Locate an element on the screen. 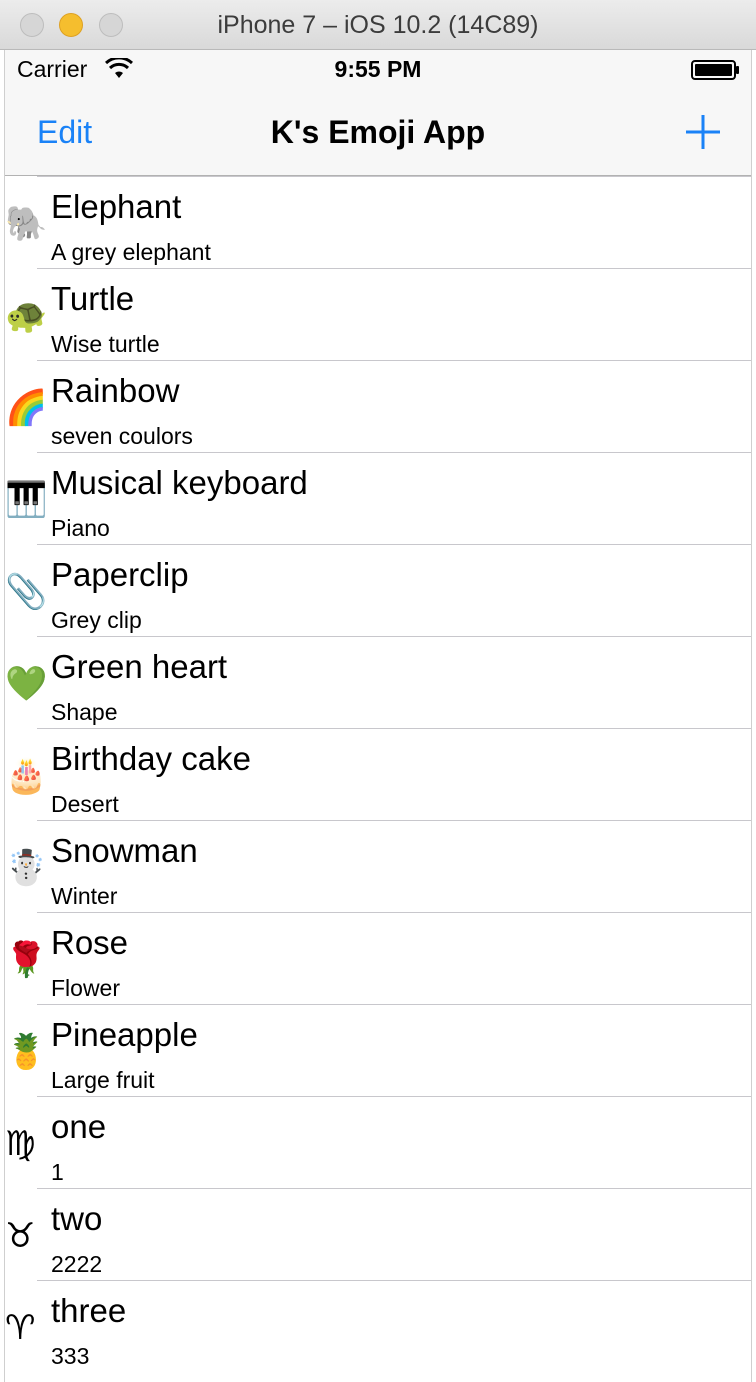  row-title: Rose is located at coordinates (90, 942).